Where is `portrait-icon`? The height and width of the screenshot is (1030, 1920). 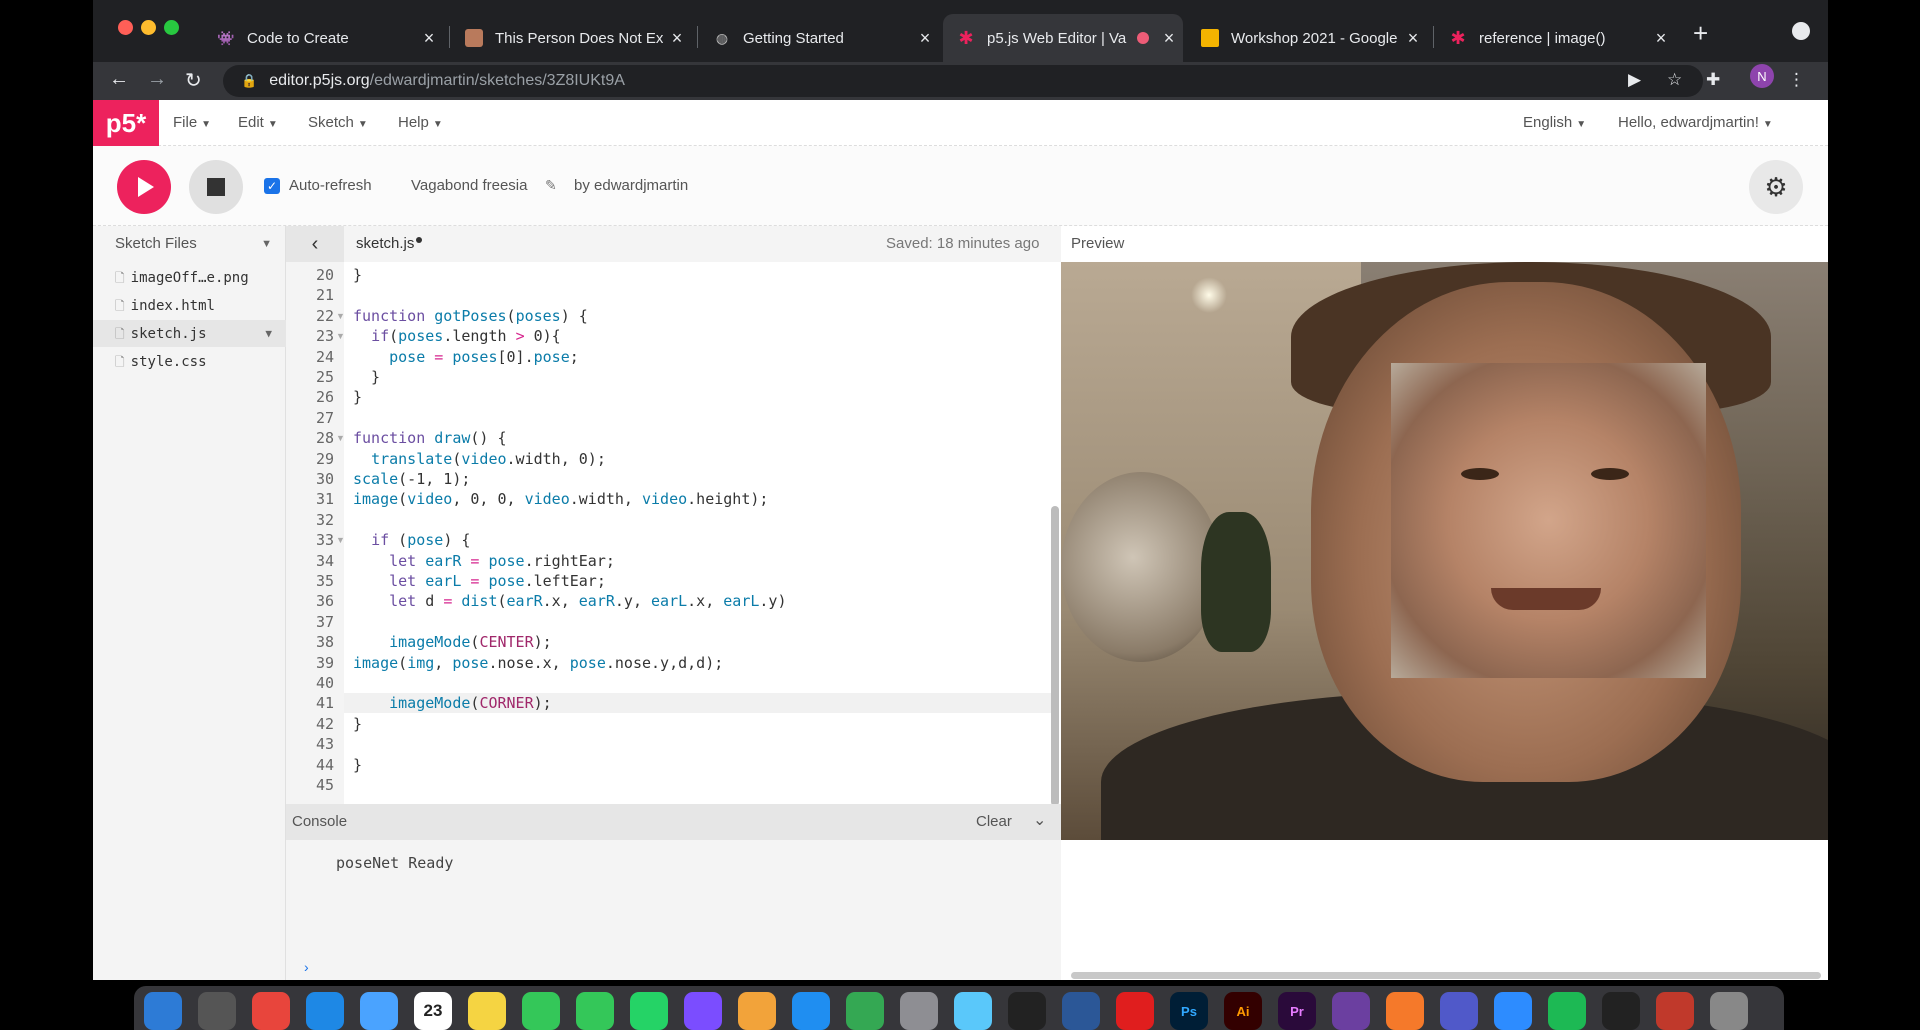 portrait-icon is located at coordinates (474, 38).